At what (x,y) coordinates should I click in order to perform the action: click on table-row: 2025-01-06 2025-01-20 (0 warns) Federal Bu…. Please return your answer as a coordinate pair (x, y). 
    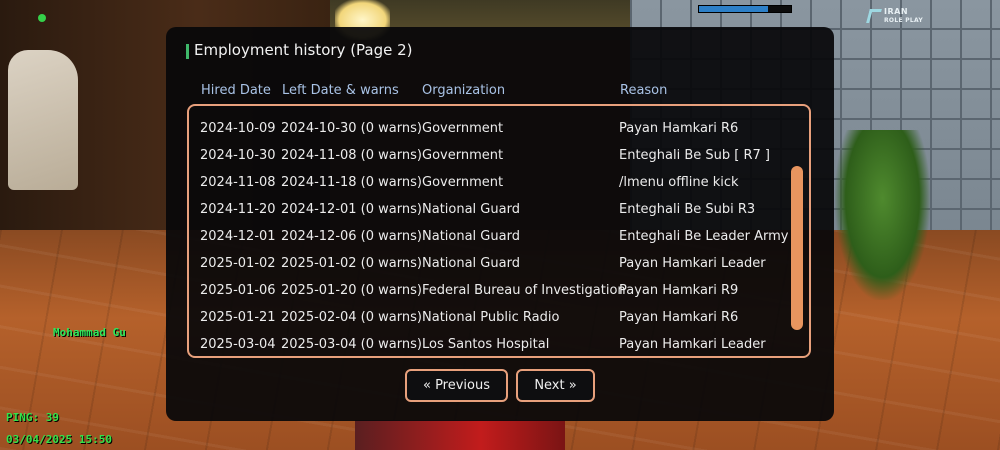
    Looking at the image, I should click on (489, 290).